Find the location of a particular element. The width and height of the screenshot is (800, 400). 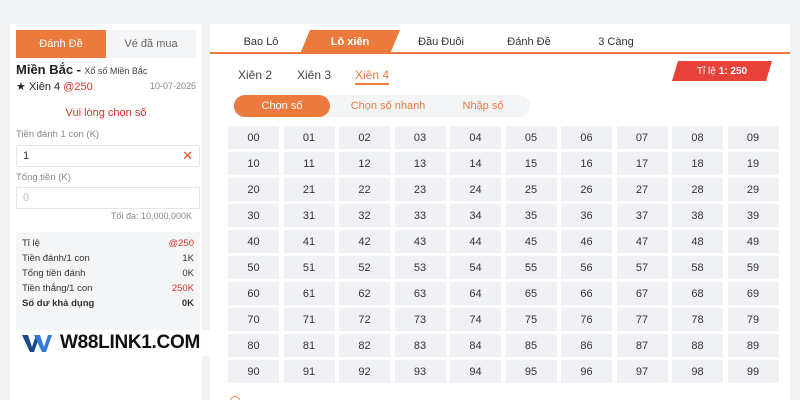

number-cell: 08 is located at coordinates (697, 137).